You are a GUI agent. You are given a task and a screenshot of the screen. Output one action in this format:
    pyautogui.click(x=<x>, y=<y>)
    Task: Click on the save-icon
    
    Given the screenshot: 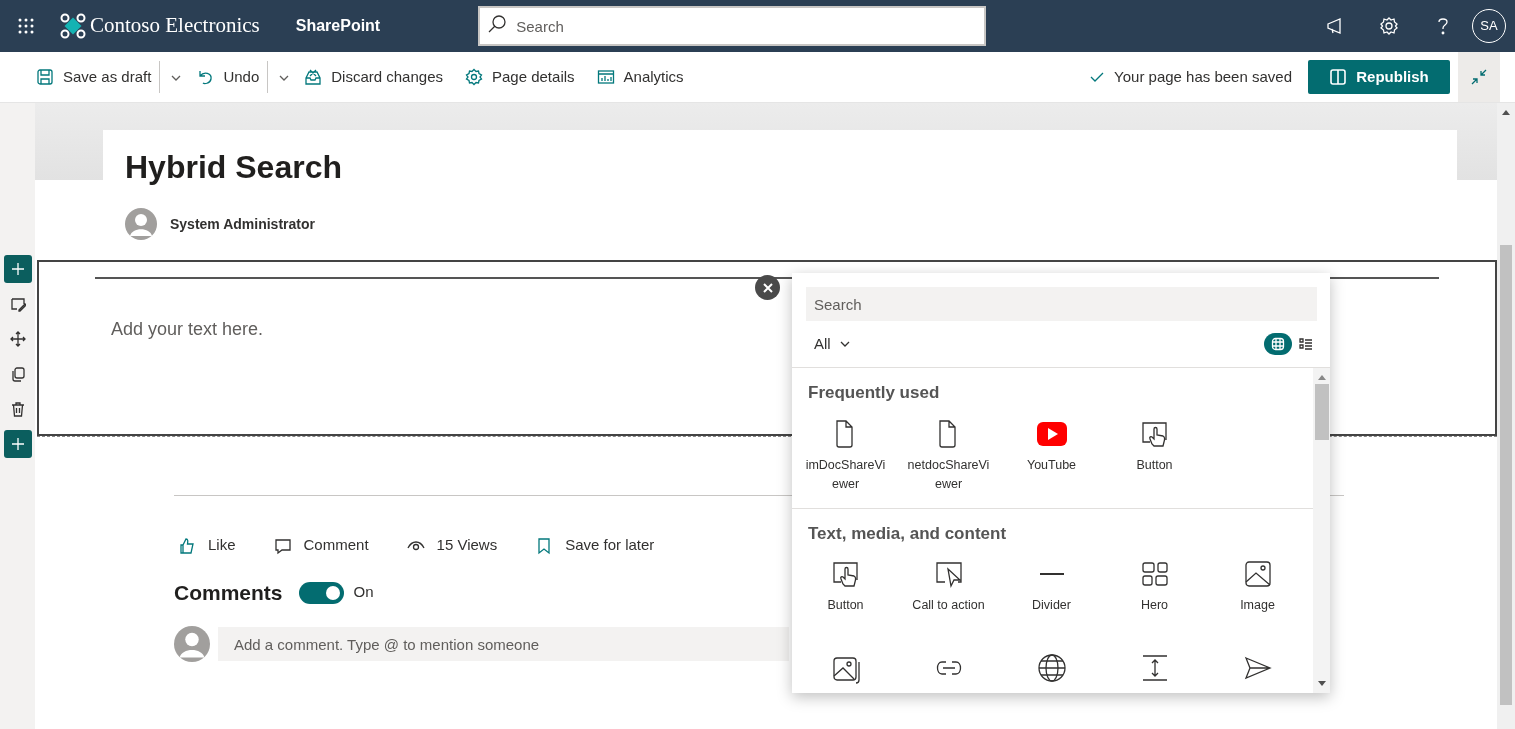 What is the action you would take?
    pyautogui.click(x=45, y=77)
    